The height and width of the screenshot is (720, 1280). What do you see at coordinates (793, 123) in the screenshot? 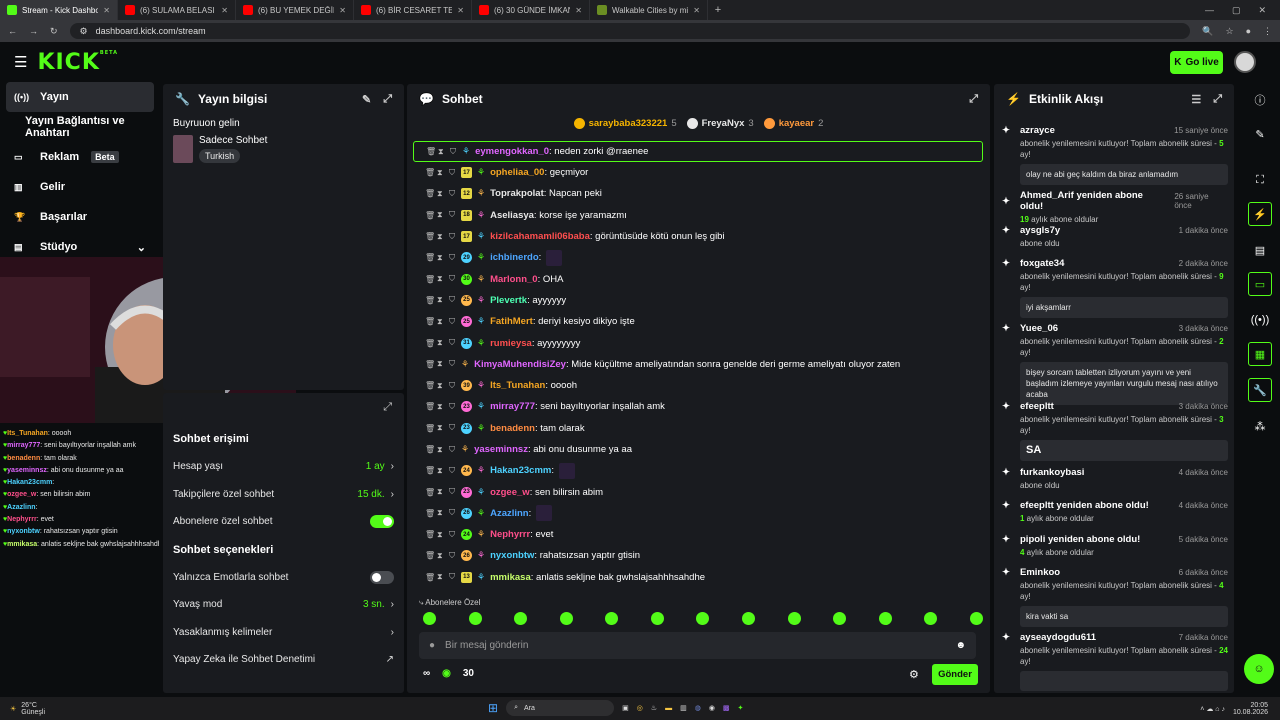
I see `gifter-chip: kayaear 2` at bounding box center [793, 123].